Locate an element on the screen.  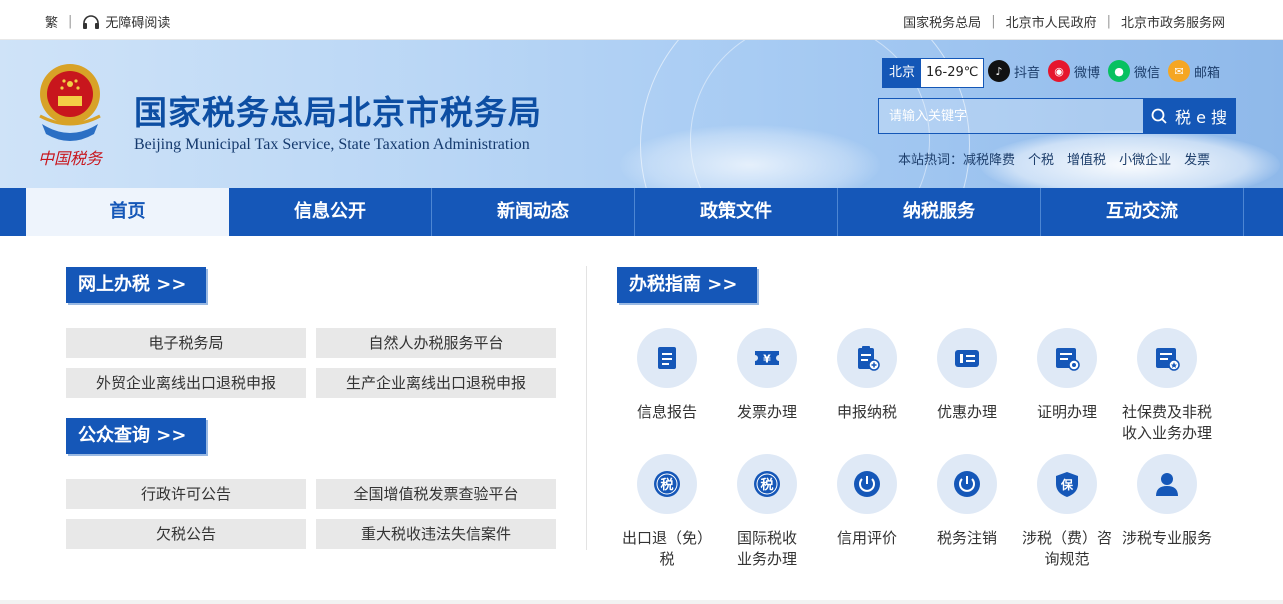
international-tax-icon: 税 is located at coordinates (767, 484).